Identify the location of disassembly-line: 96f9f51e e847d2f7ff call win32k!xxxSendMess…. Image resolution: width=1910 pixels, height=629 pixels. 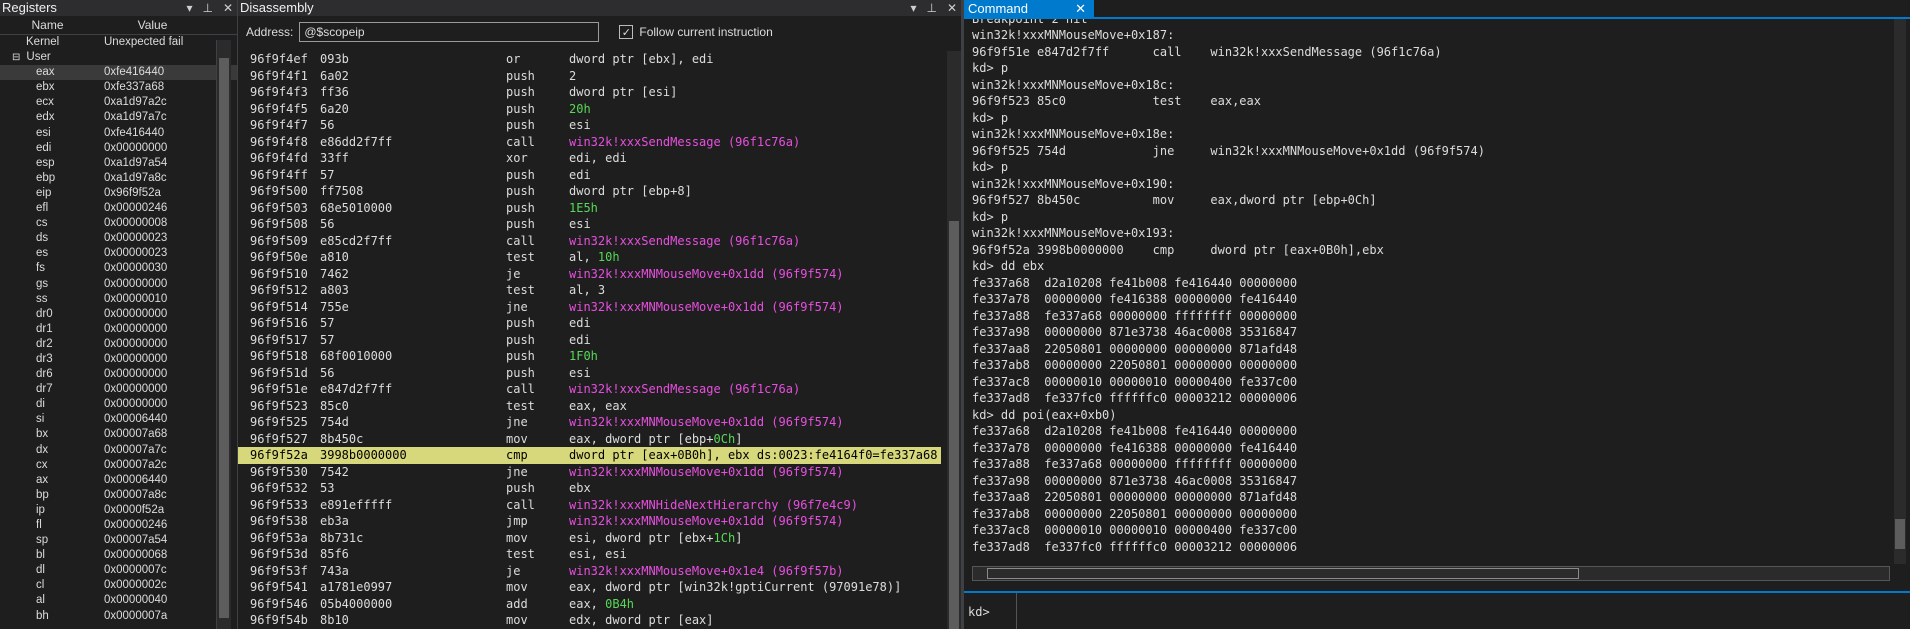
(589, 389).